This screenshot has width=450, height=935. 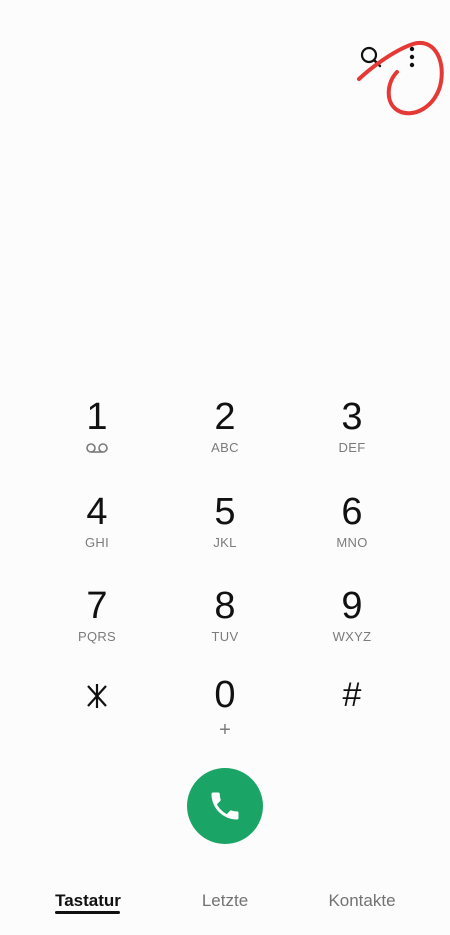 What do you see at coordinates (352, 542) in the screenshot?
I see `key-letters: MNO` at bounding box center [352, 542].